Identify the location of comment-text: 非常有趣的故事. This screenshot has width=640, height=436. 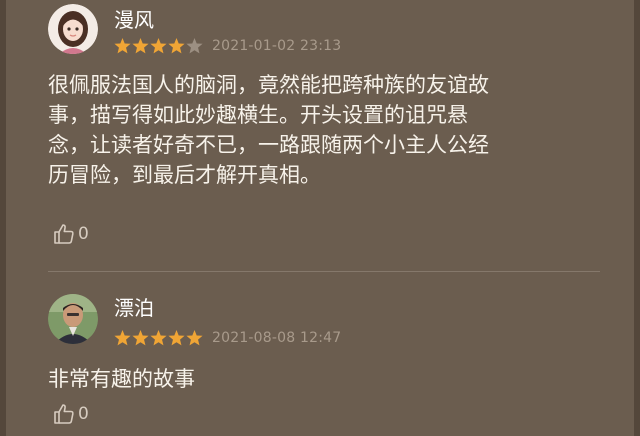
(324, 379).